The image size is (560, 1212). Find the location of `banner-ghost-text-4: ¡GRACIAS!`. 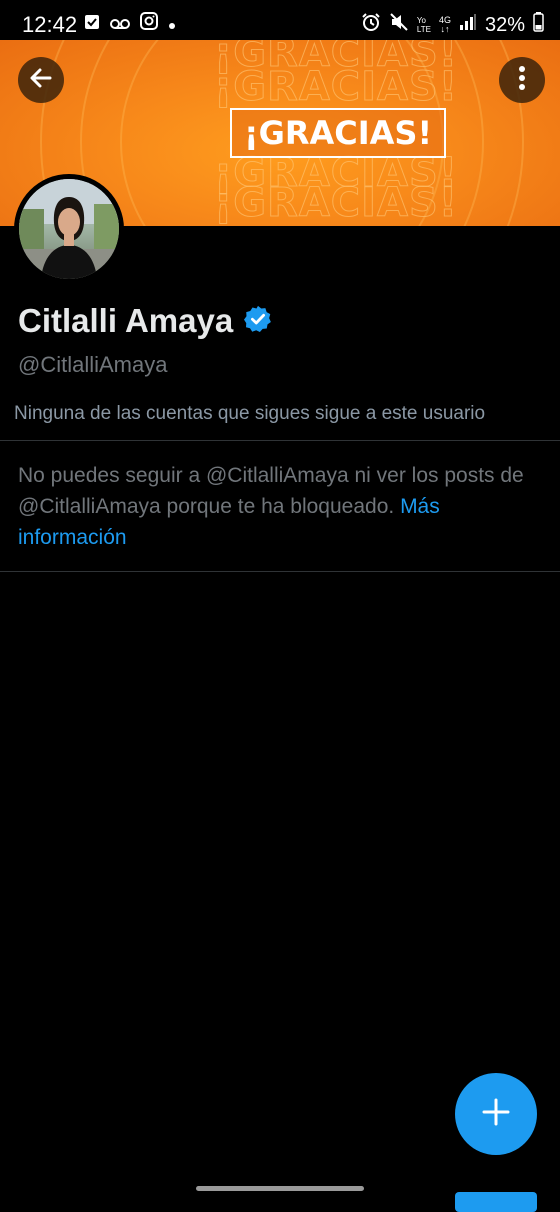

banner-ghost-text-4: ¡GRACIAS! is located at coordinates (336, 203).